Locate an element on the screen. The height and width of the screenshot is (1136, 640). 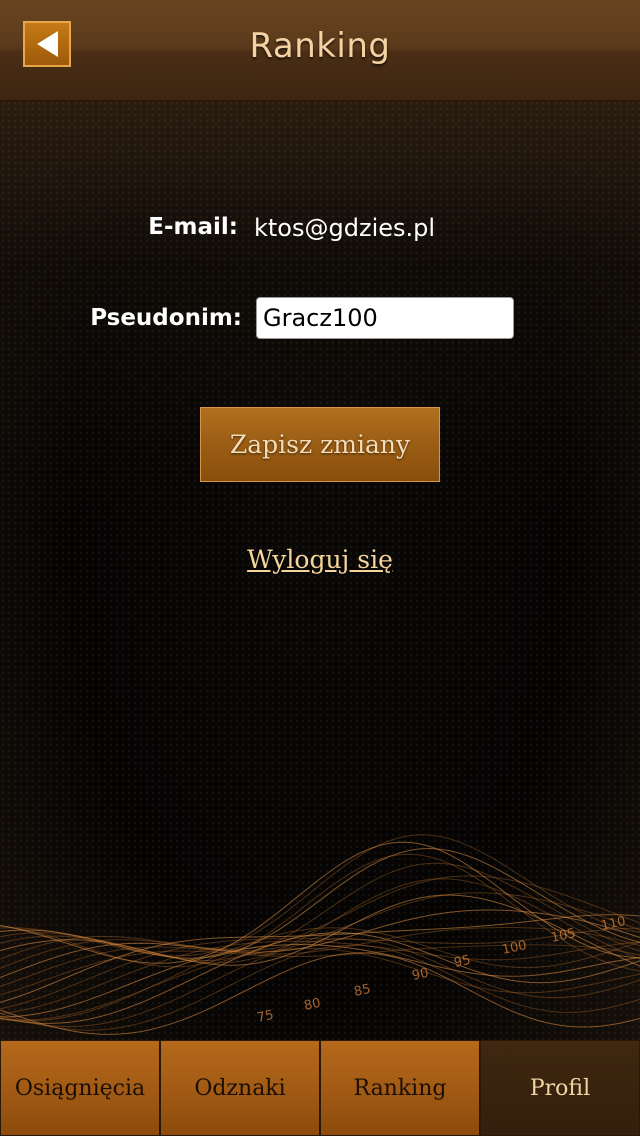
wave-number: 75 is located at coordinates (265, 1017).